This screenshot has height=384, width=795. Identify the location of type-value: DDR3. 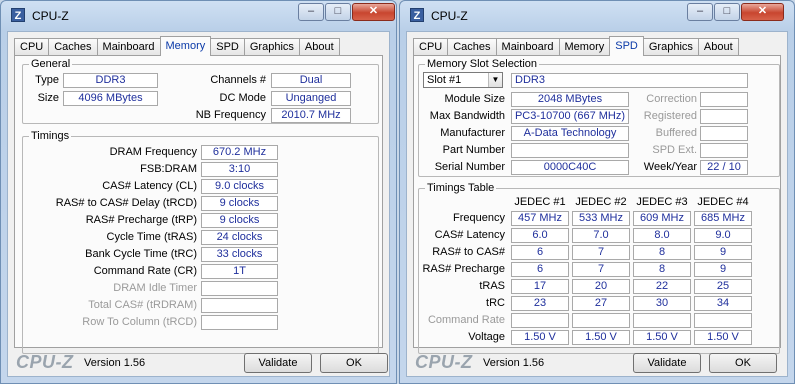
(110, 80).